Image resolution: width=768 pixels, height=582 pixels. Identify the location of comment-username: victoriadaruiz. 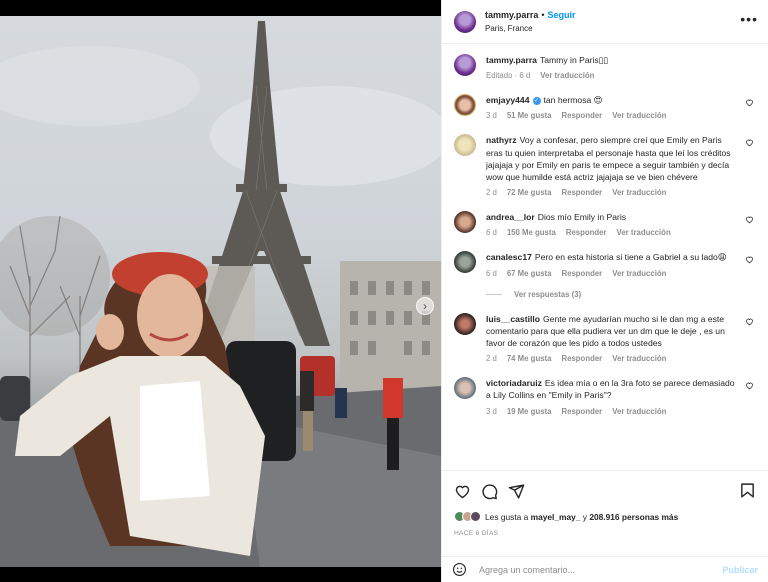
(514, 383).